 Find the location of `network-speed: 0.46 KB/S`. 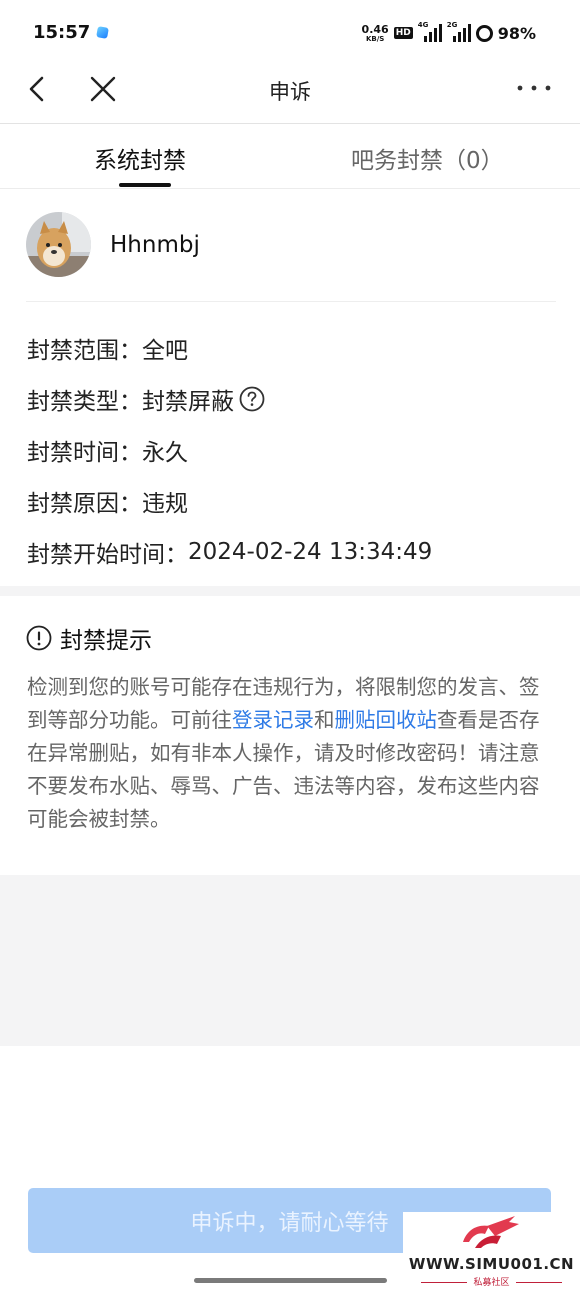

network-speed: 0.46 KB/S is located at coordinates (375, 33).